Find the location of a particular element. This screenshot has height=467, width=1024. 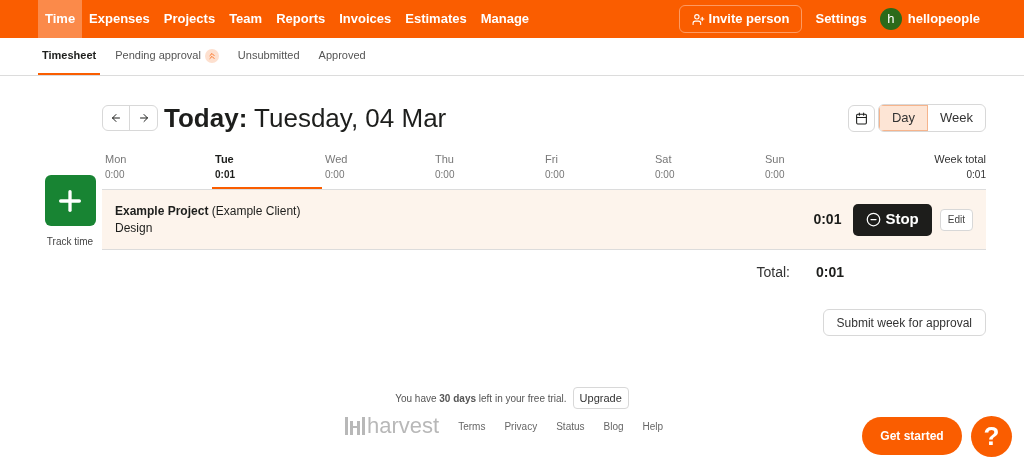

total-value: 0:01 is located at coordinates (829, 272).